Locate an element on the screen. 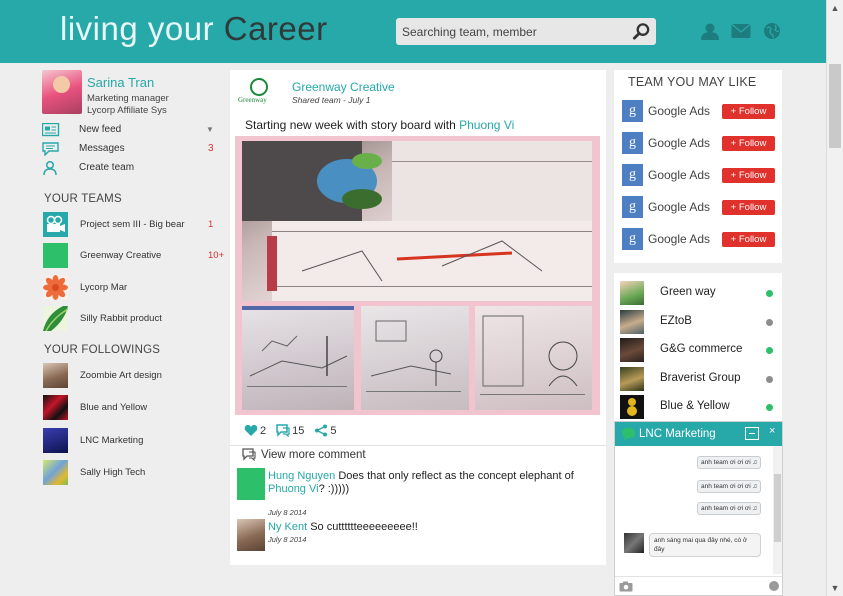  contact-item: G&G commerce is located at coordinates (700, 350).